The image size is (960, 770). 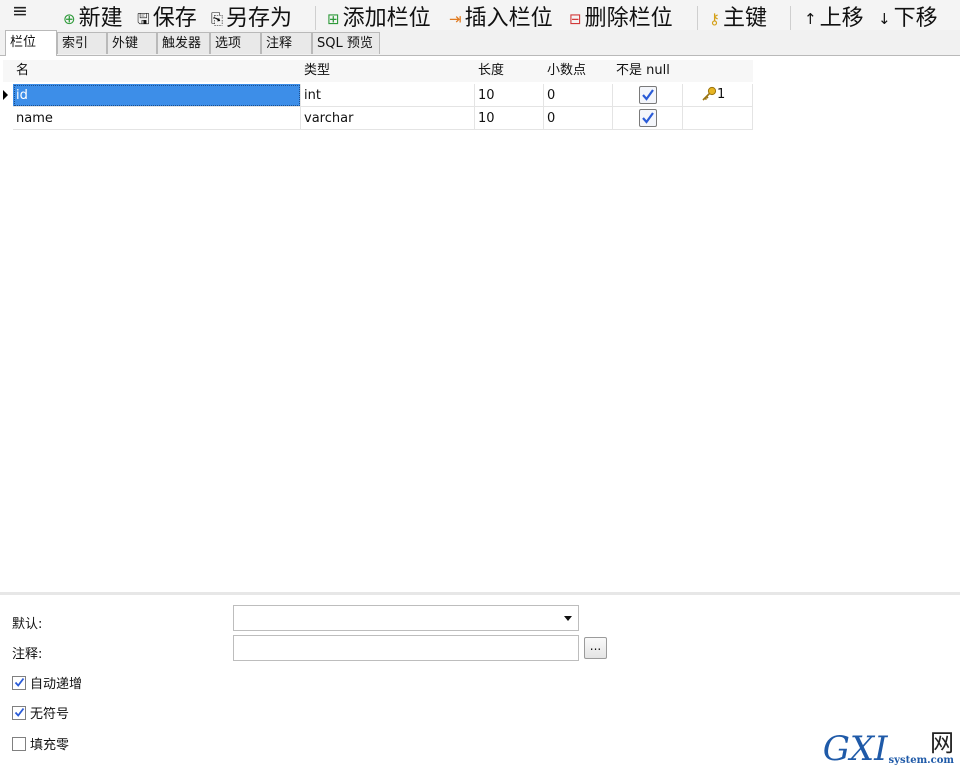 What do you see at coordinates (27, 624) in the screenshot?
I see `default-label: 默认:` at bounding box center [27, 624].